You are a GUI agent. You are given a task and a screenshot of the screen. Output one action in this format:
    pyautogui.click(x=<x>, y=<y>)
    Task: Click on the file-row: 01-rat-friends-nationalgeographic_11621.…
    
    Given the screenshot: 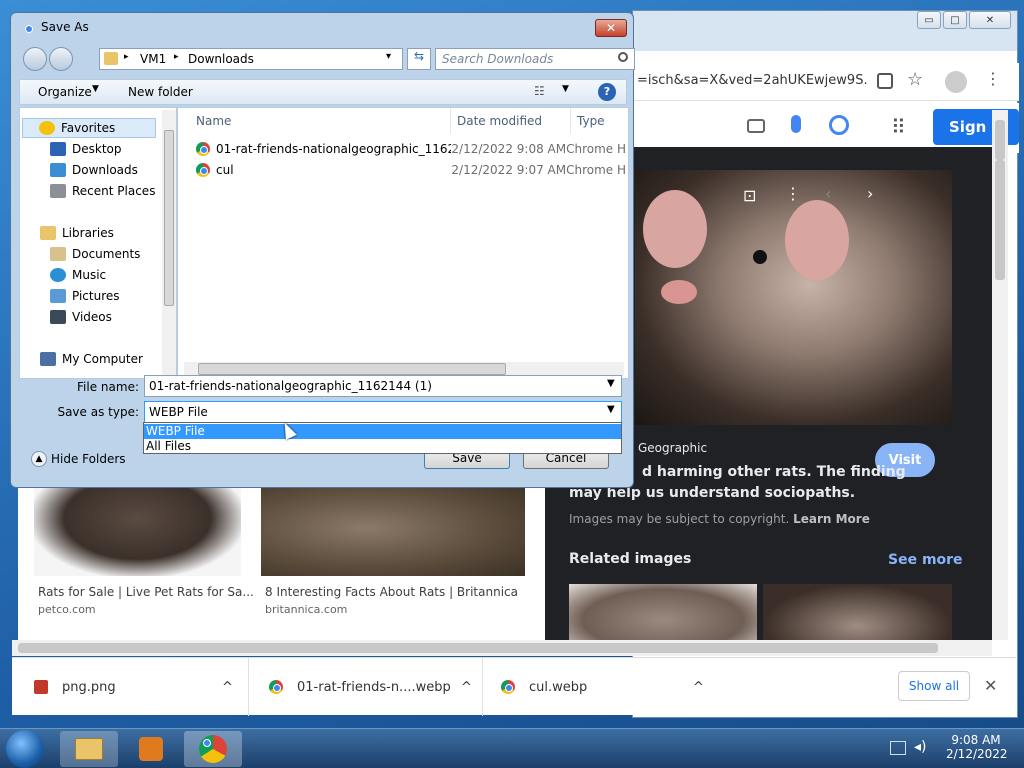 What is the action you would take?
    pyautogui.click(x=411, y=149)
    